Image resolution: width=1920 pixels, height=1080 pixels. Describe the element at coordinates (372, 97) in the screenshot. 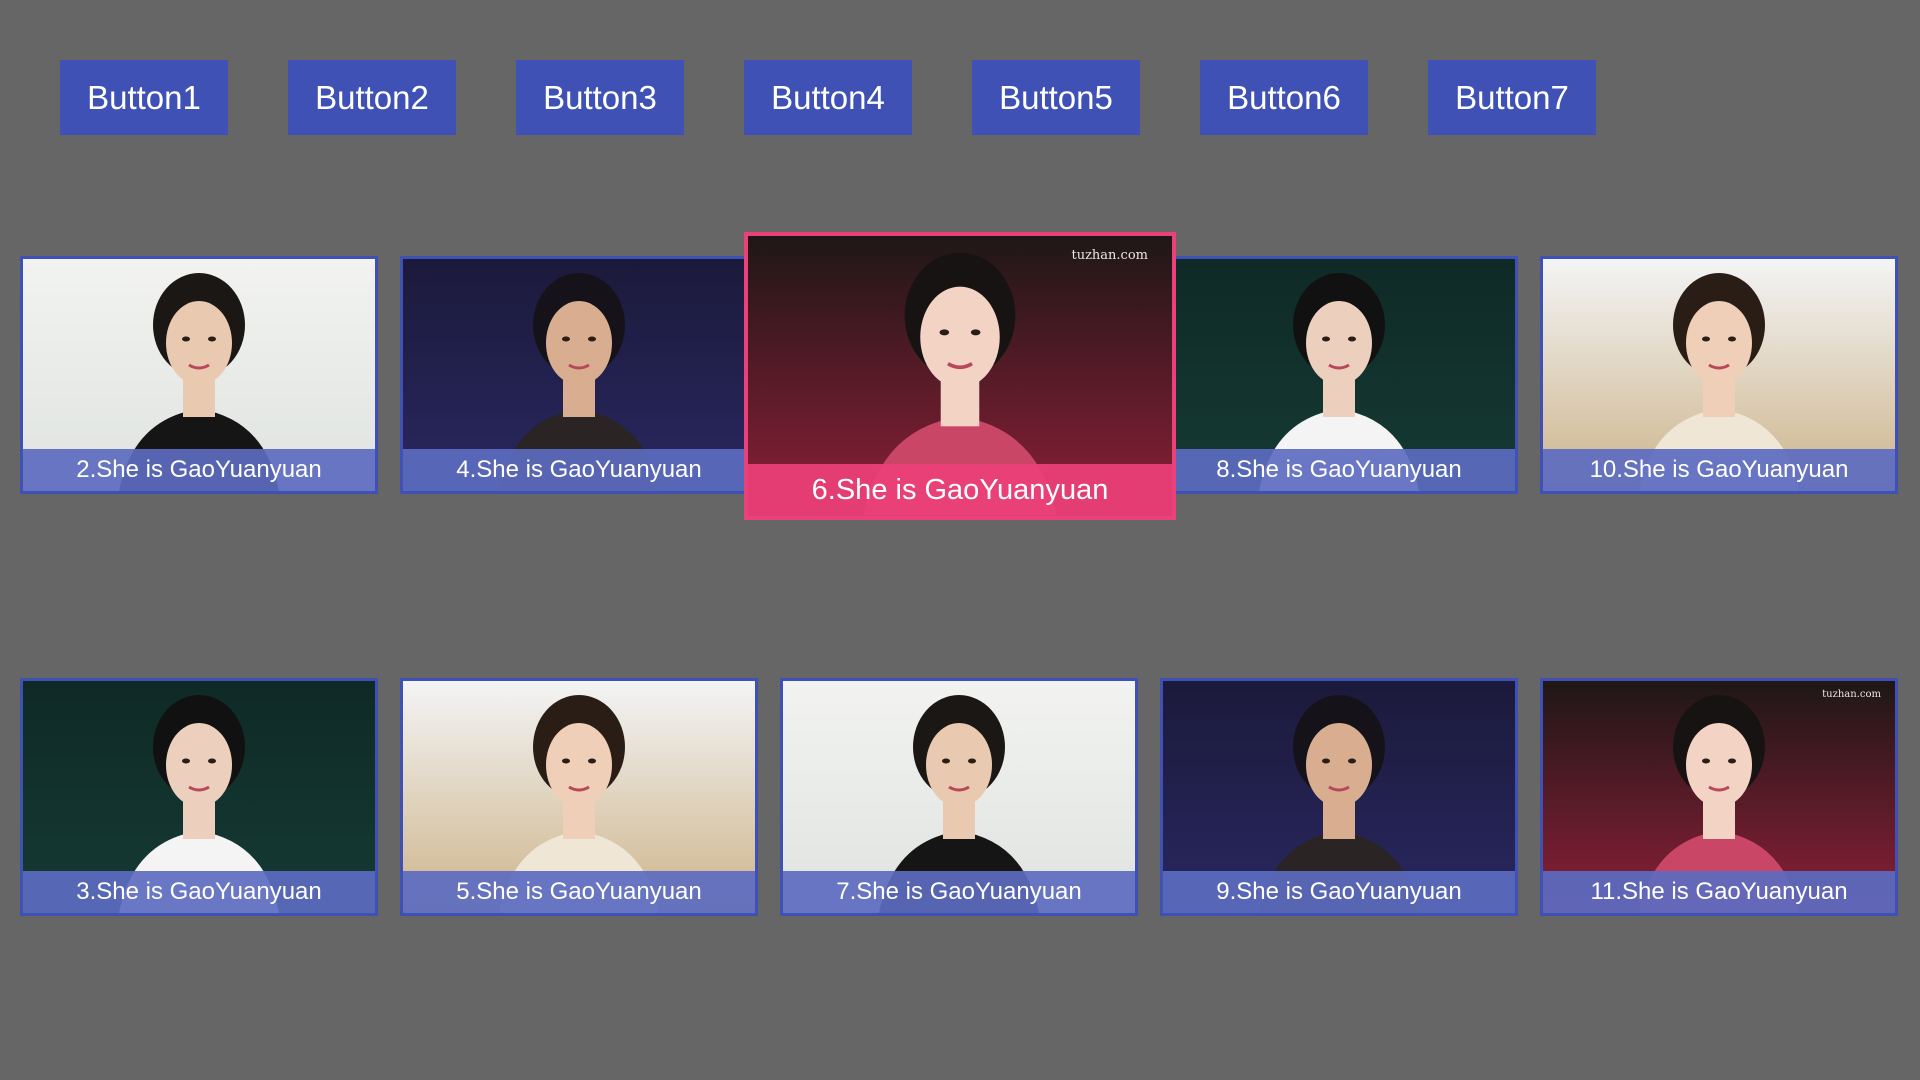

I see `button-2: Button2` at that location.